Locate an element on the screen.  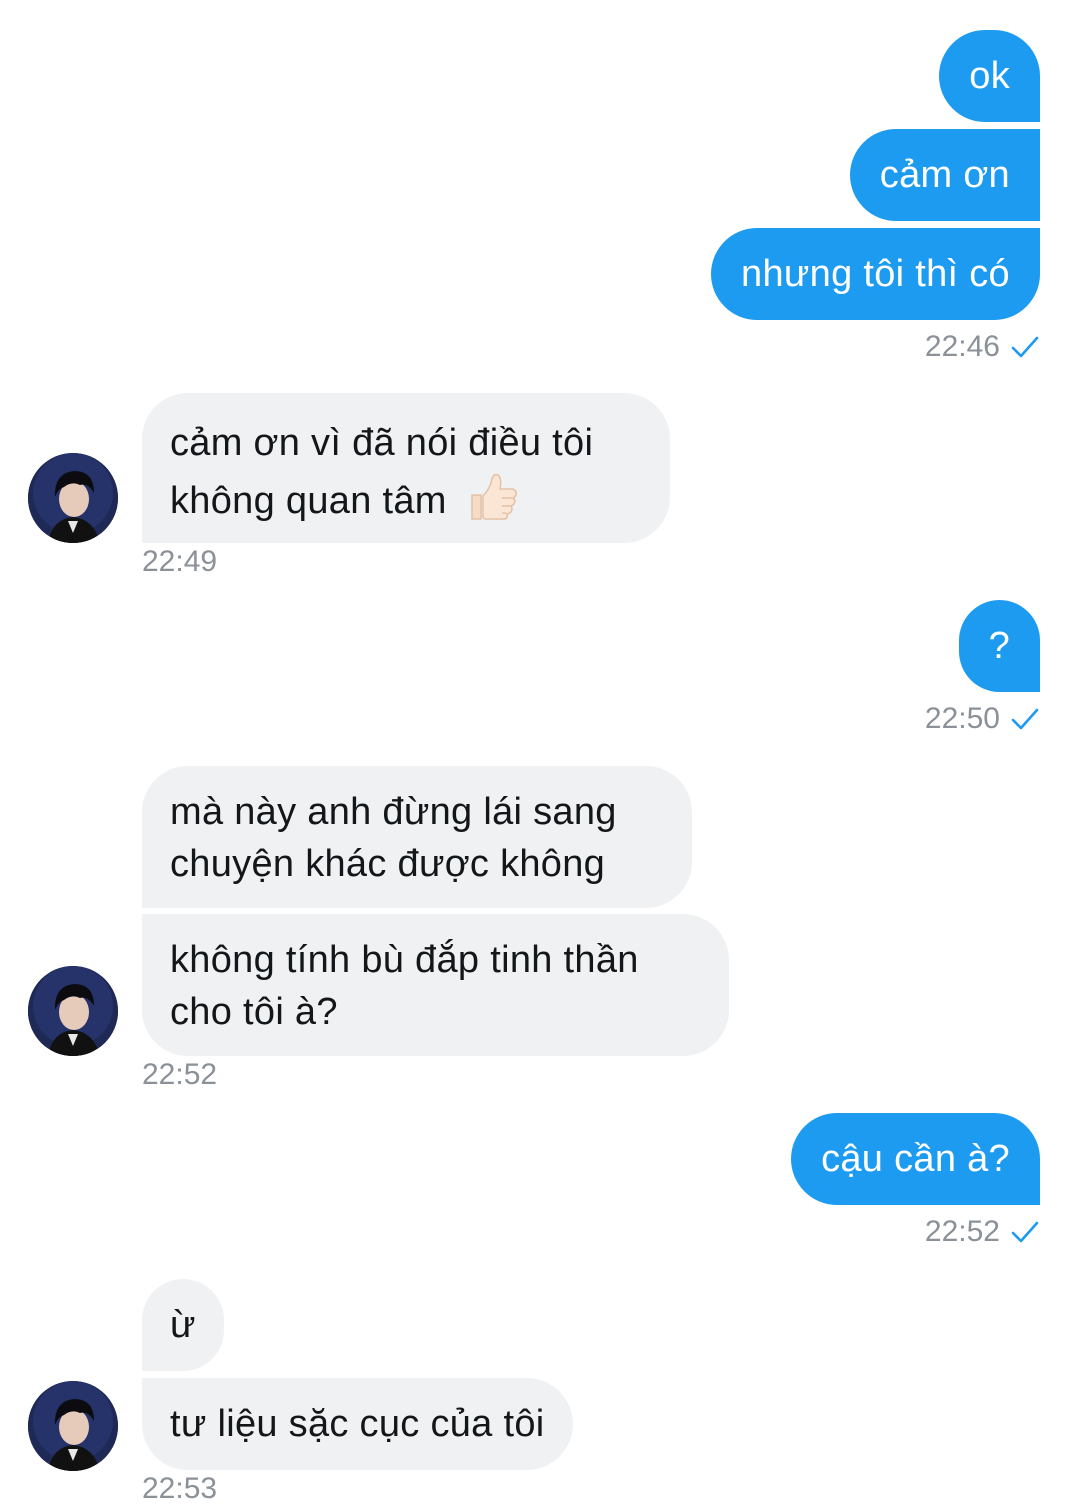
message-text: cho tôi à? is located at coordinates (254, 1012).